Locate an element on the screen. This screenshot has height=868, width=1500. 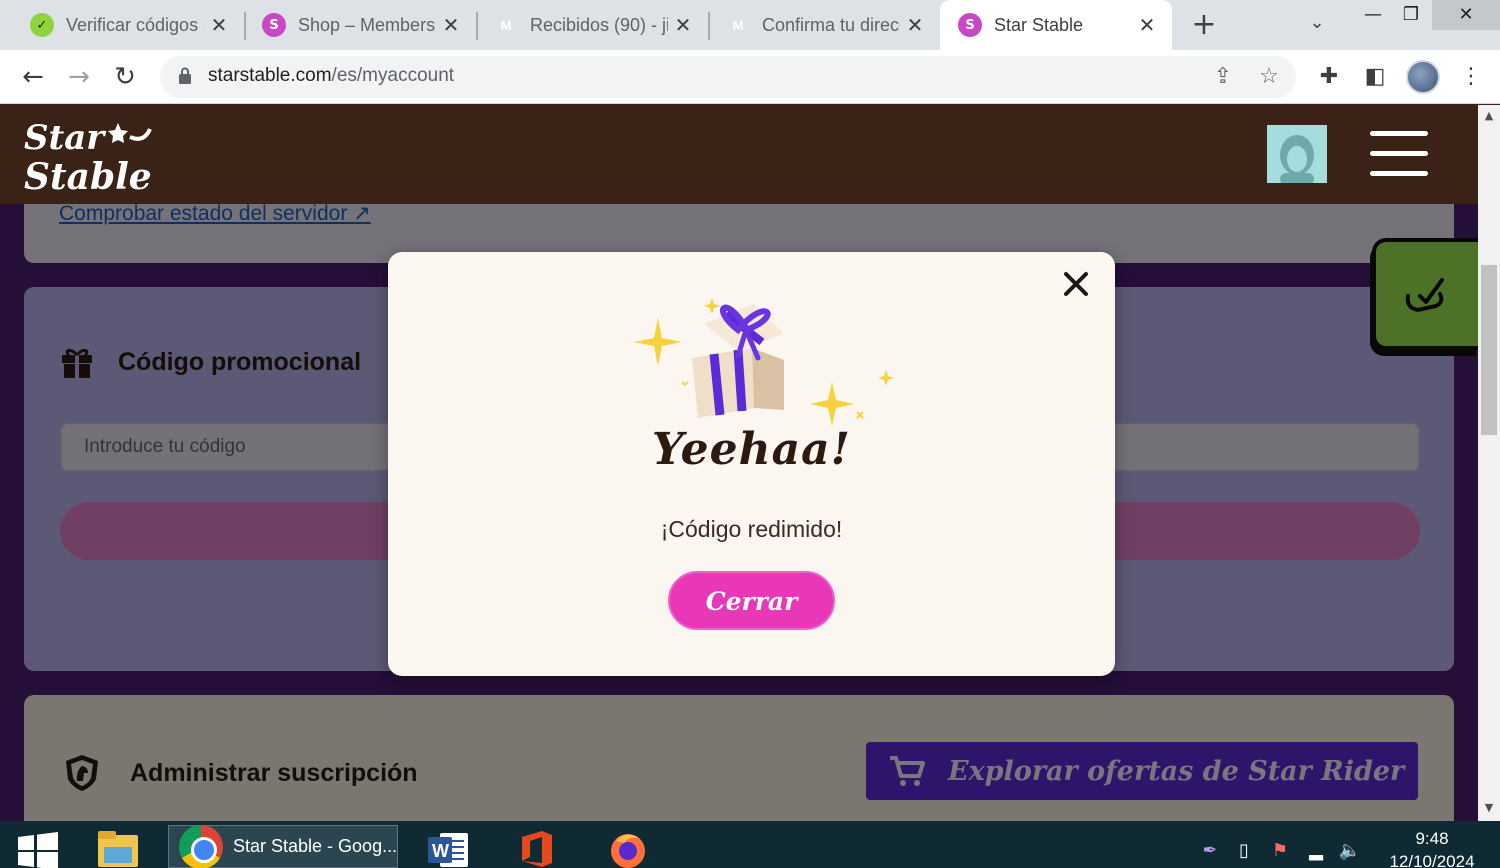
svg-text: Stable is located at coordinates (88, 175).